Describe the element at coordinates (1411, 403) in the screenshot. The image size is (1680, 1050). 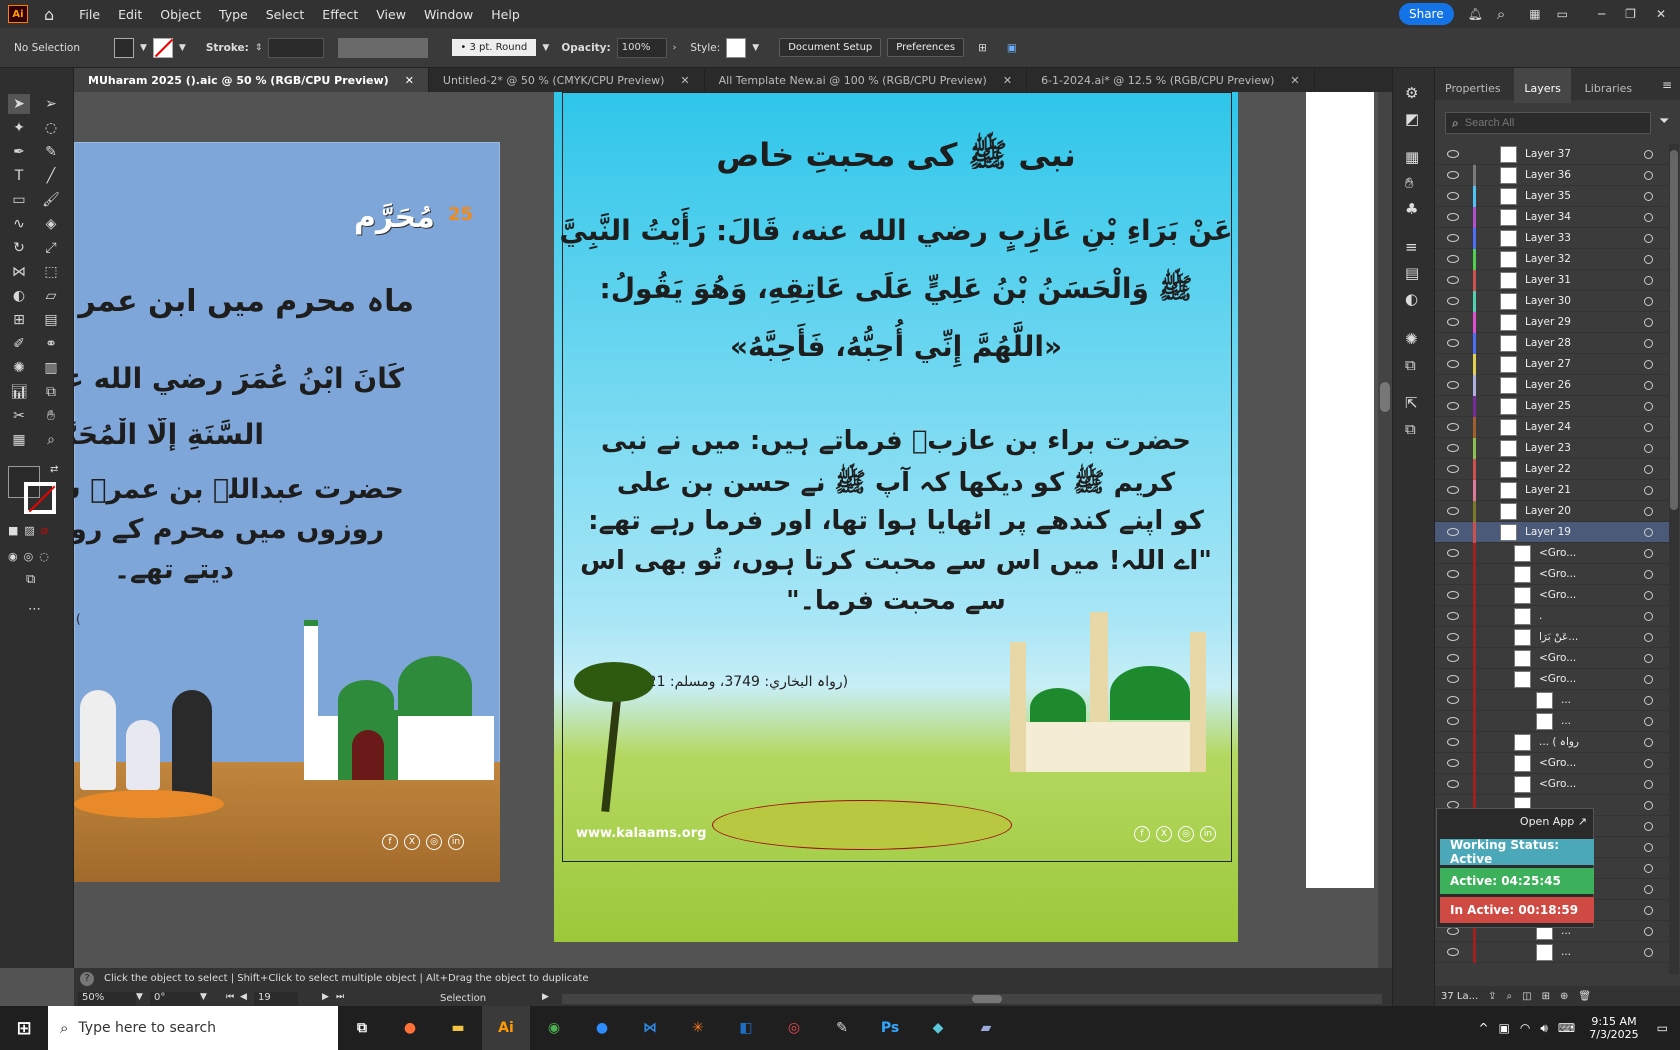
I see `export-icon: ⇱` at that location.